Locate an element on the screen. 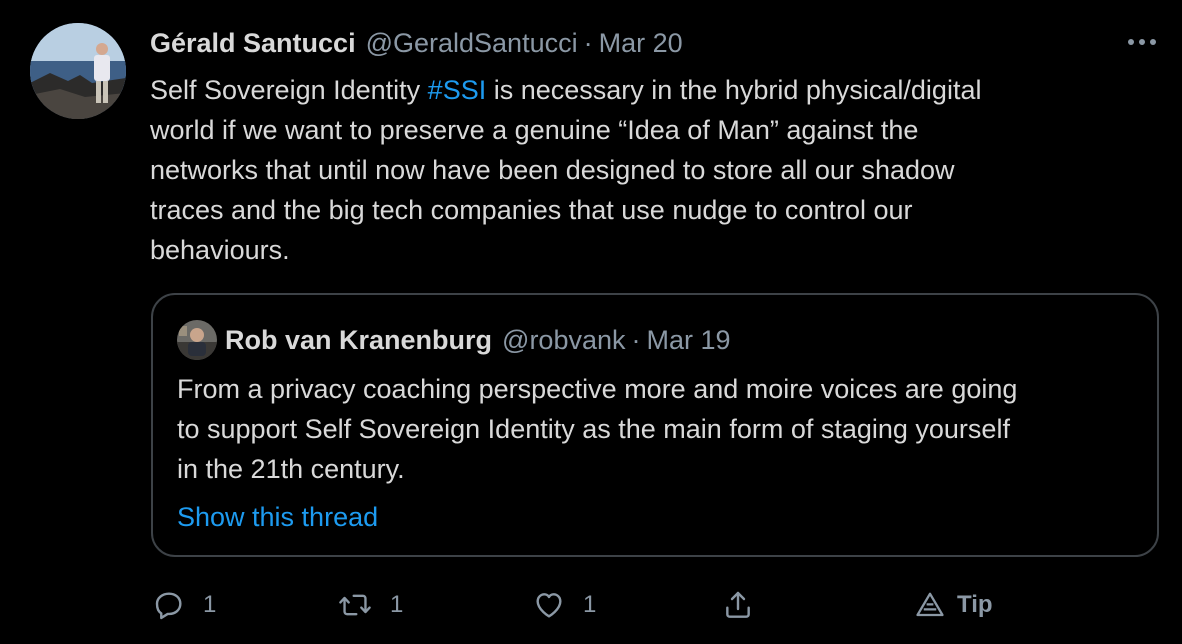 This screenshot has height=644, width=1182. share-button is located at coordinates (738, 605).